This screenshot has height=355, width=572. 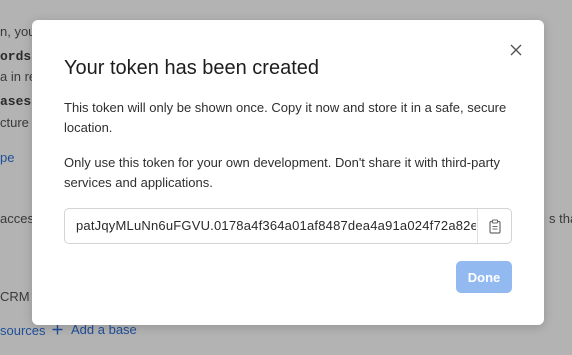 I want to click on plus-icon, so click(x=57, y=329).